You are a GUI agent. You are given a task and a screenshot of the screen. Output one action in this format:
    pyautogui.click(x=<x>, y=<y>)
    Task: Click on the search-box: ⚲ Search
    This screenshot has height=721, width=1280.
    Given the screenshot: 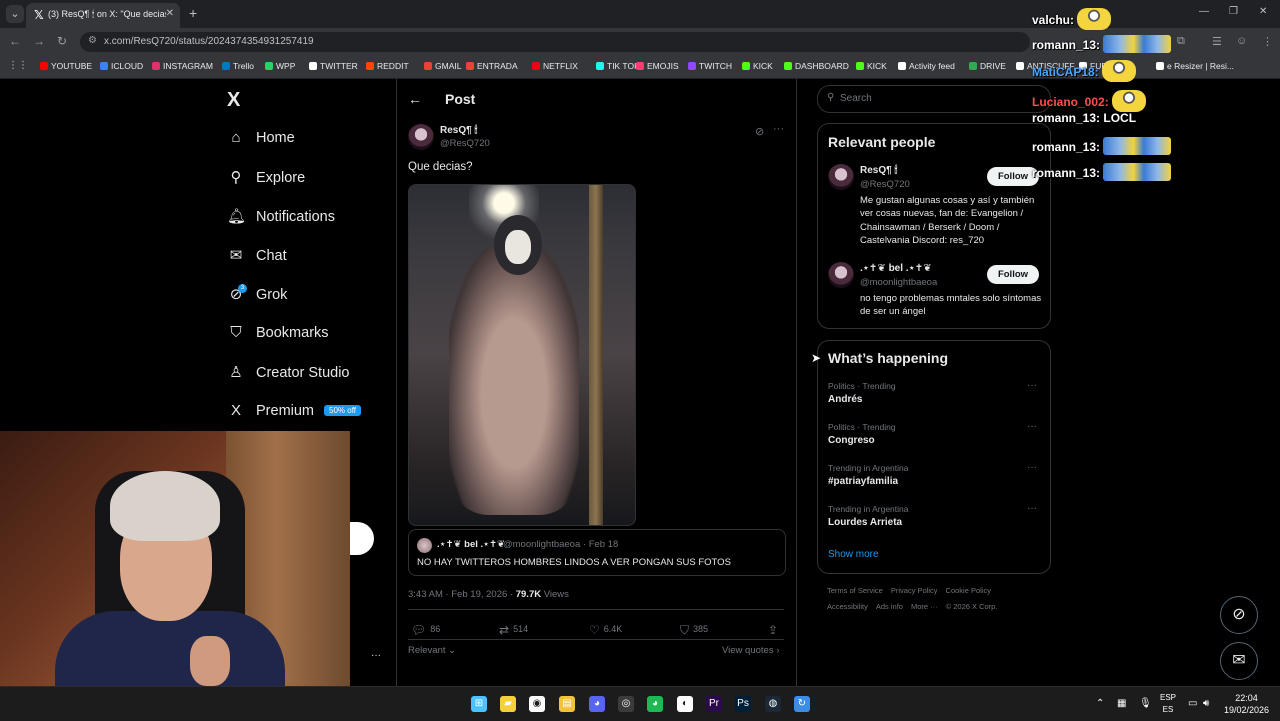 What is the action you would take?
    pyautogui.click(x=934, y=99)
    